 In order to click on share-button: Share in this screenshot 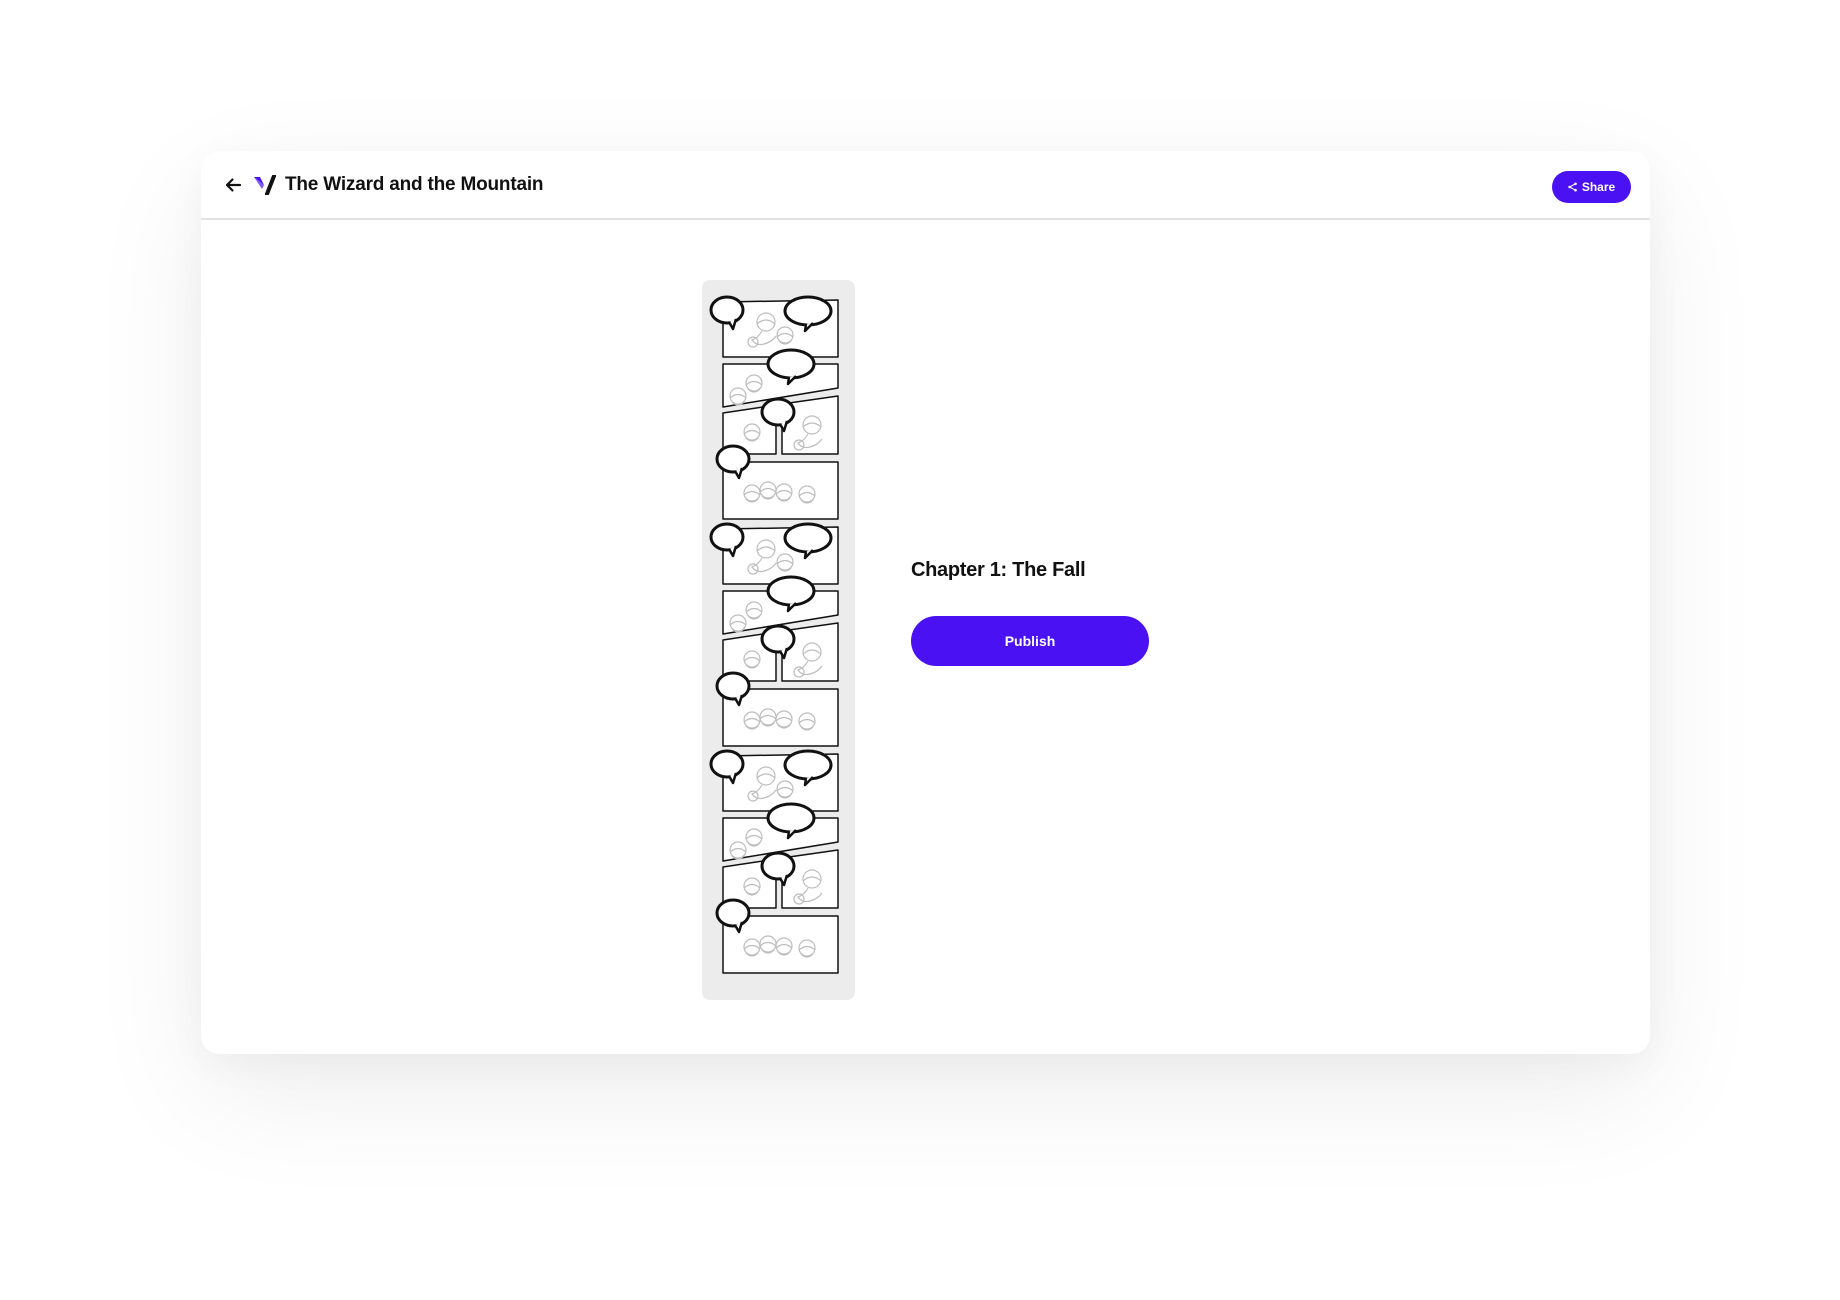, I will do `click(1591, 187)`.